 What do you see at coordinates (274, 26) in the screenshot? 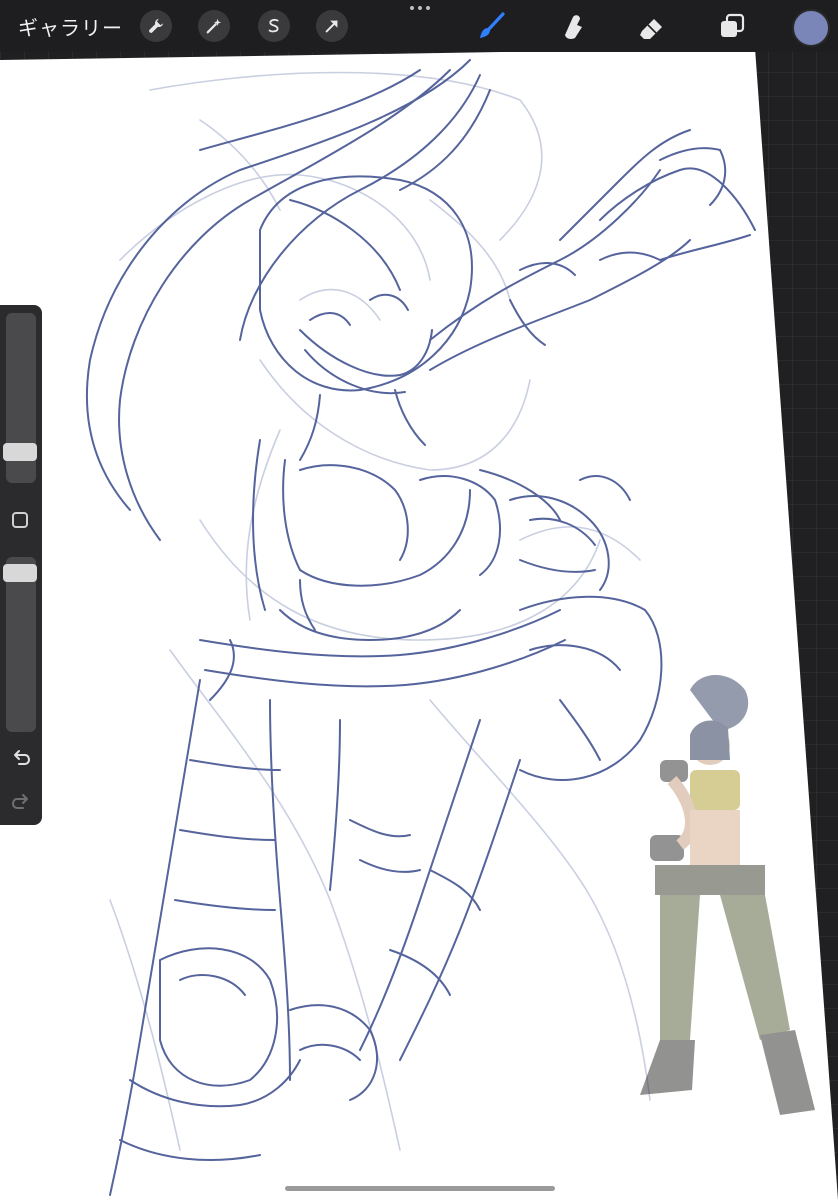
I see `selection-icon` at bounding box center [274, 26].